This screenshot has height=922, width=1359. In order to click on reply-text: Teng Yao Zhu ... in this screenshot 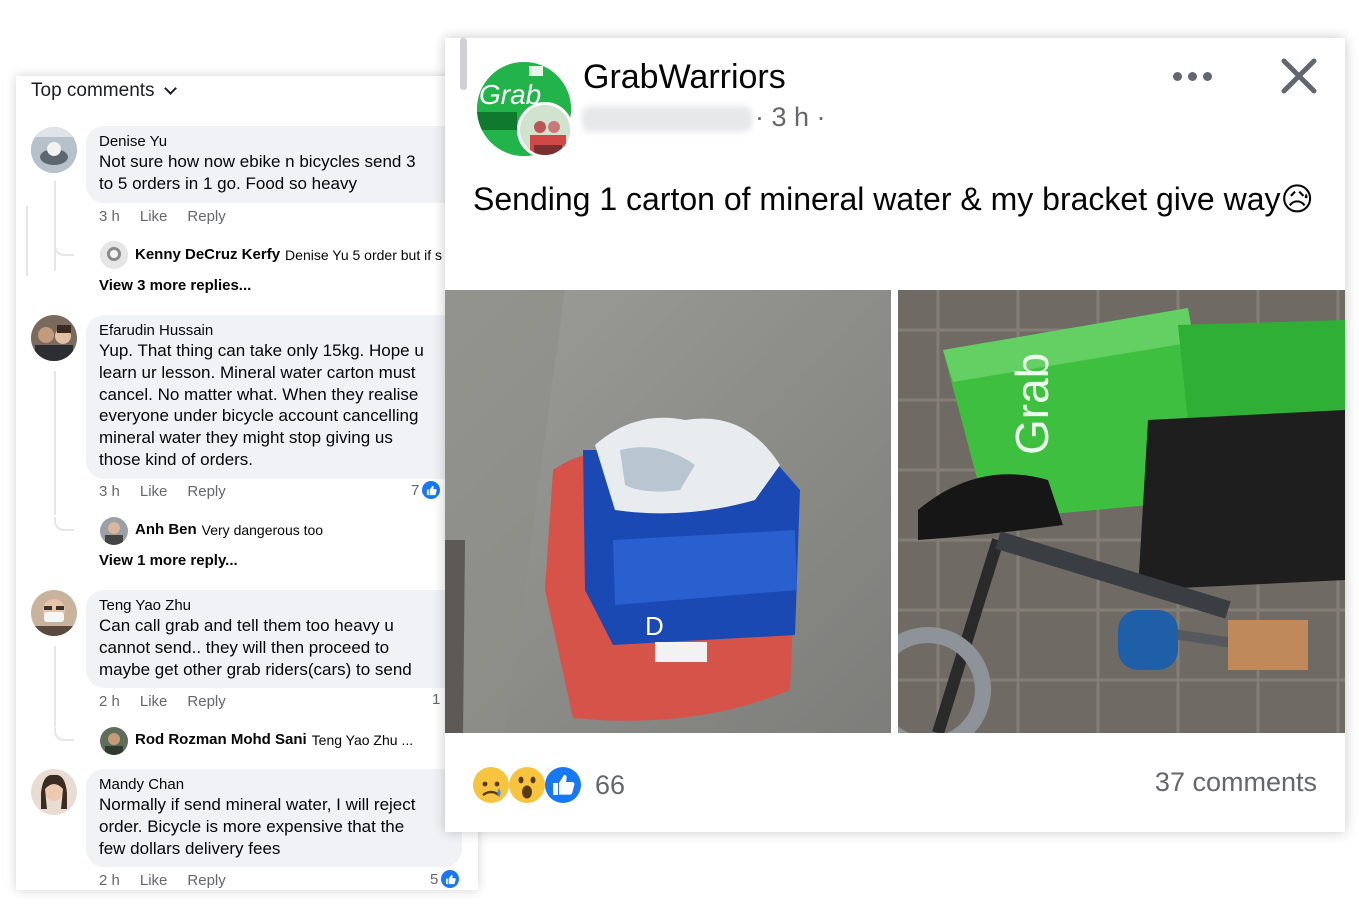, I will do `click(362, 739)`.